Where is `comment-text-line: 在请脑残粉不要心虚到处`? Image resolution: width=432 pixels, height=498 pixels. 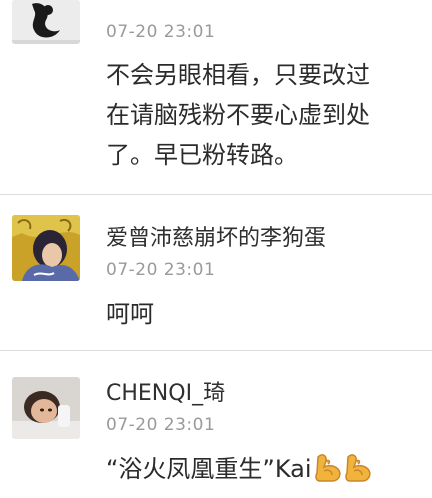 comment-text-line: 在请脑残粉不要心虚到处 is located at coordinates (238, 115).